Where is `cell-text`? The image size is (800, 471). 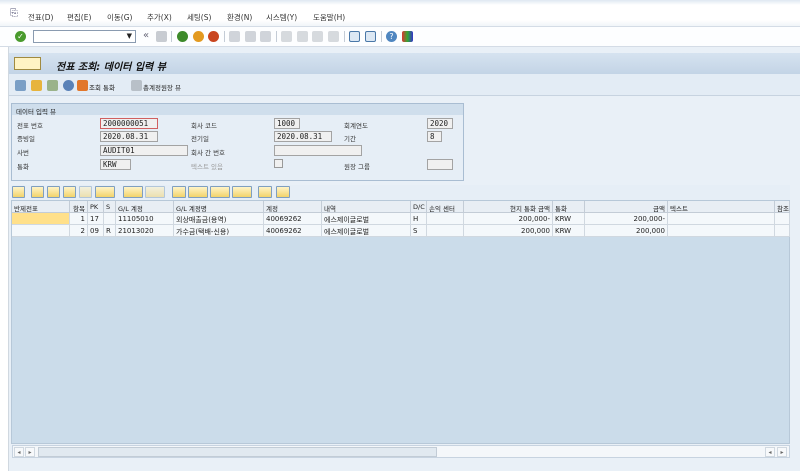 cell-text is located at coordinates (721, 219).